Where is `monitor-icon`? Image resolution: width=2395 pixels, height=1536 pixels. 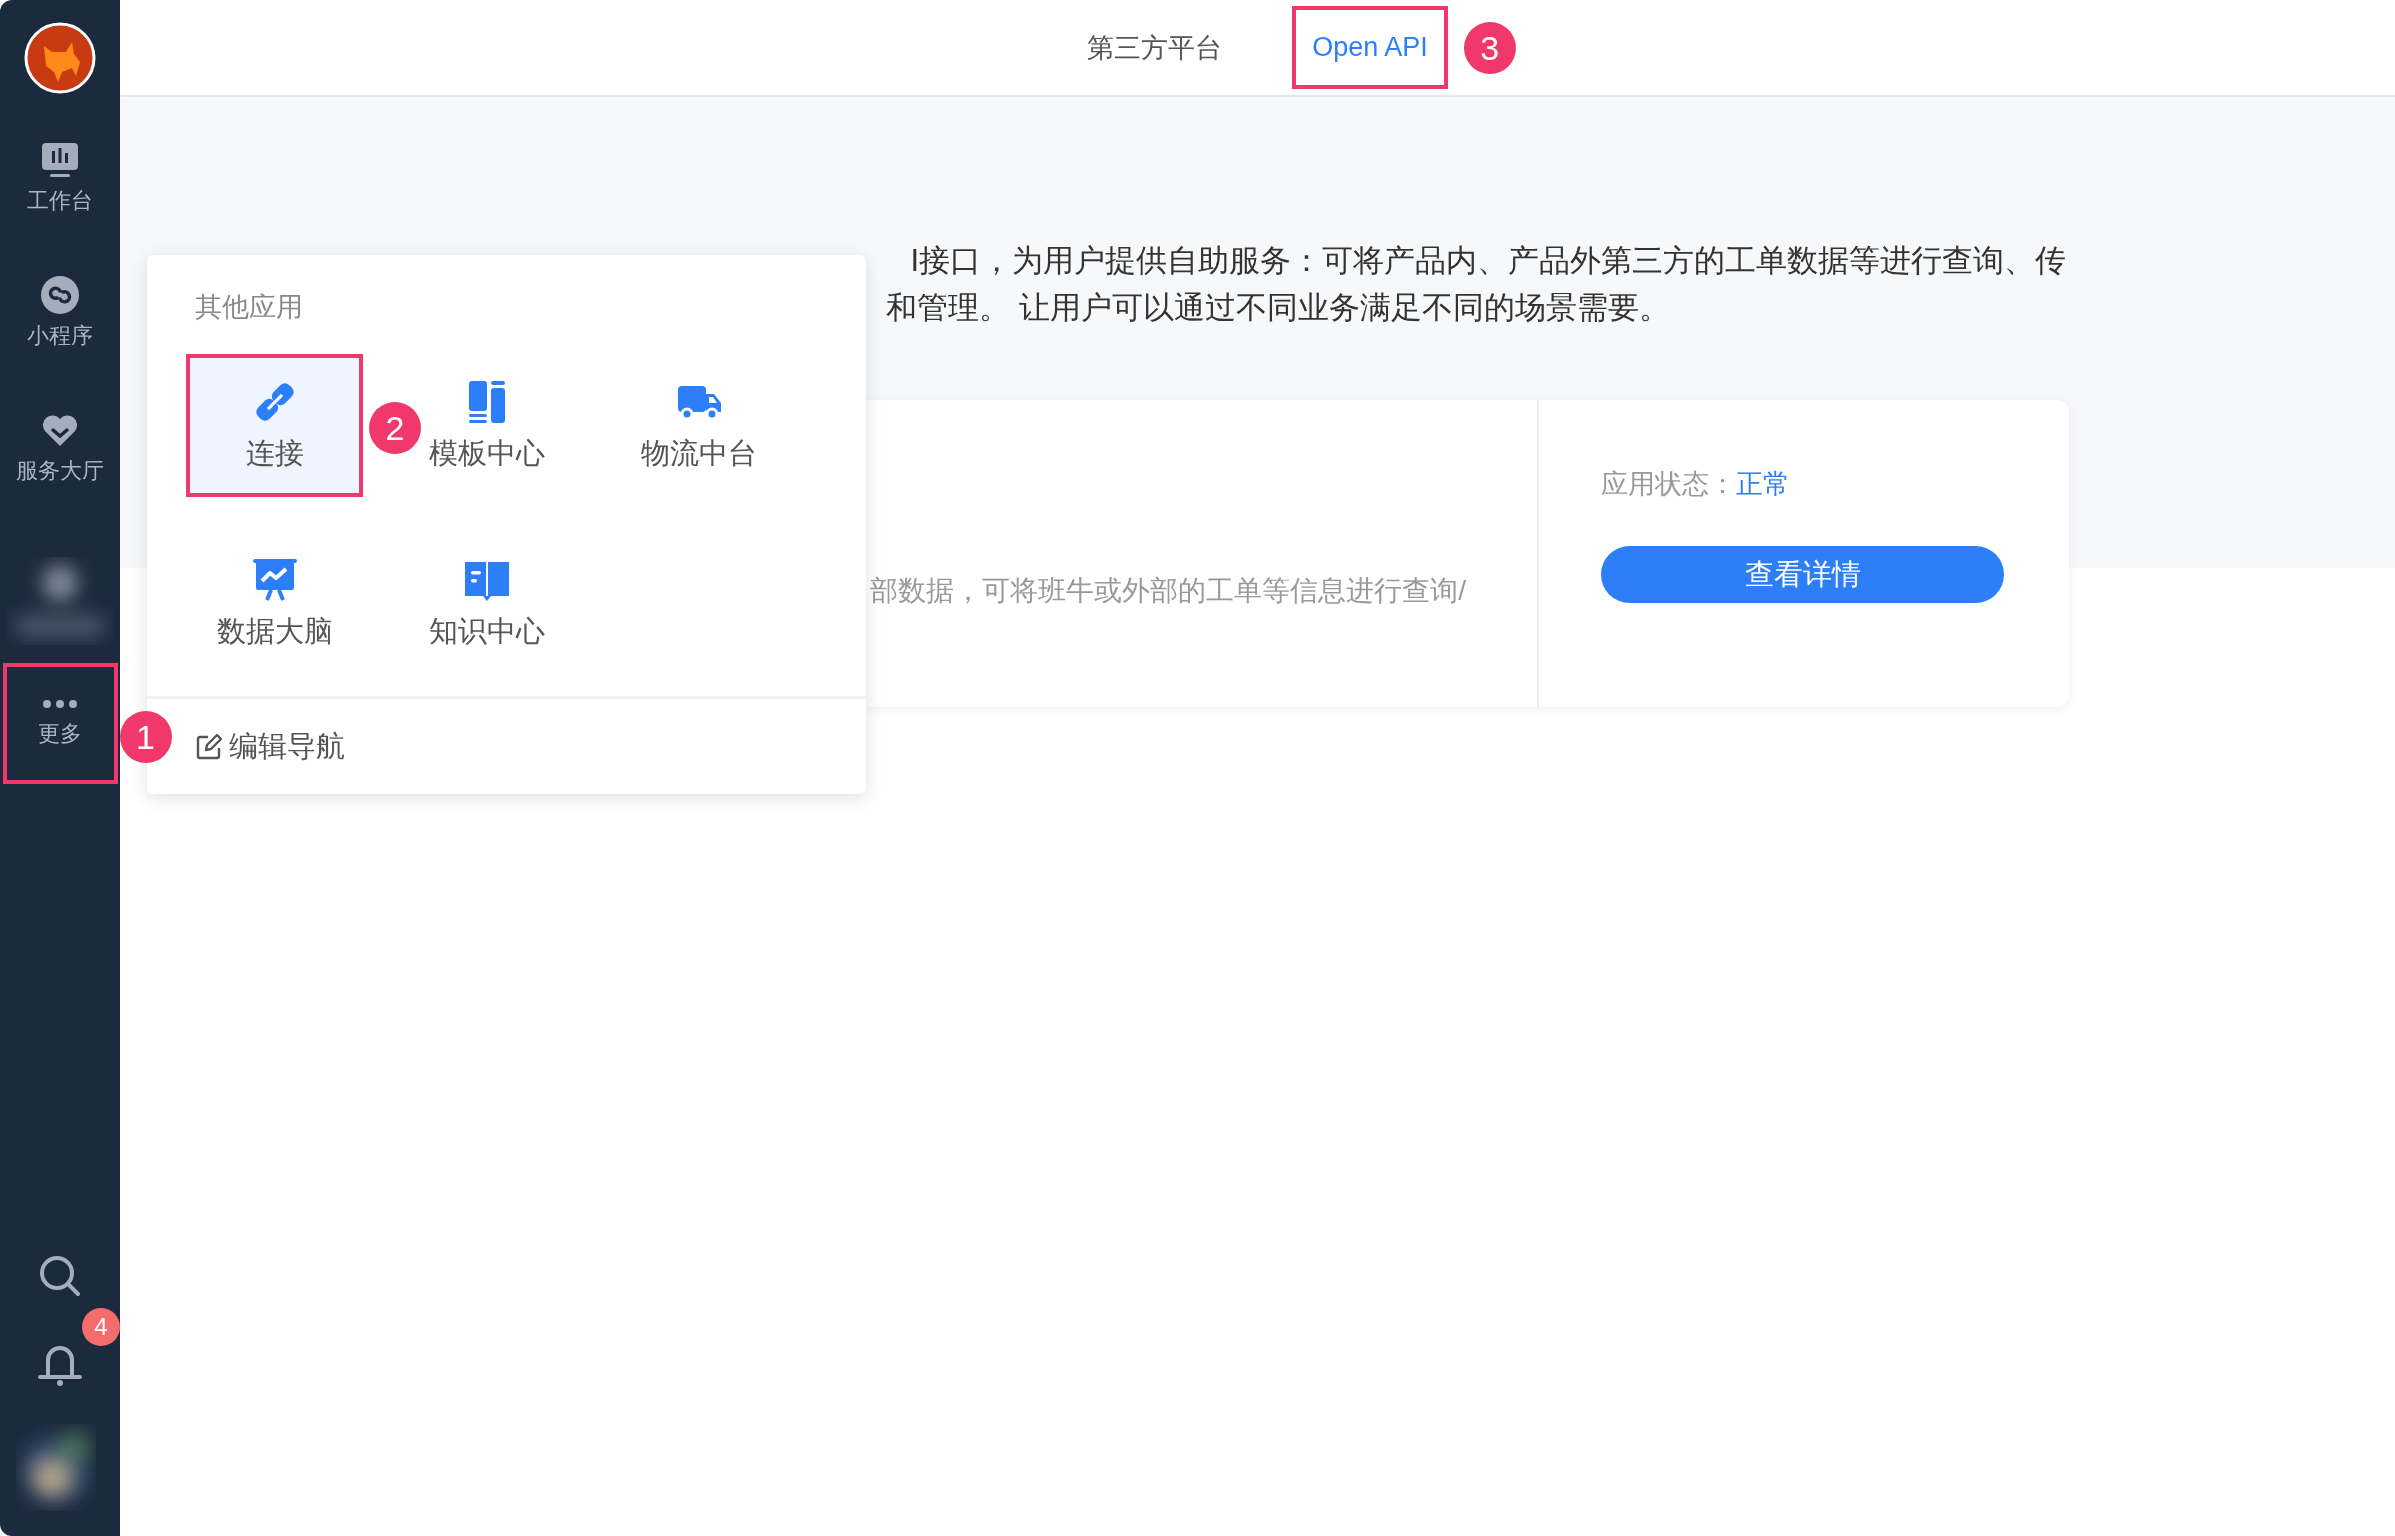
monitor-icon is located at coordinates (60, 160).